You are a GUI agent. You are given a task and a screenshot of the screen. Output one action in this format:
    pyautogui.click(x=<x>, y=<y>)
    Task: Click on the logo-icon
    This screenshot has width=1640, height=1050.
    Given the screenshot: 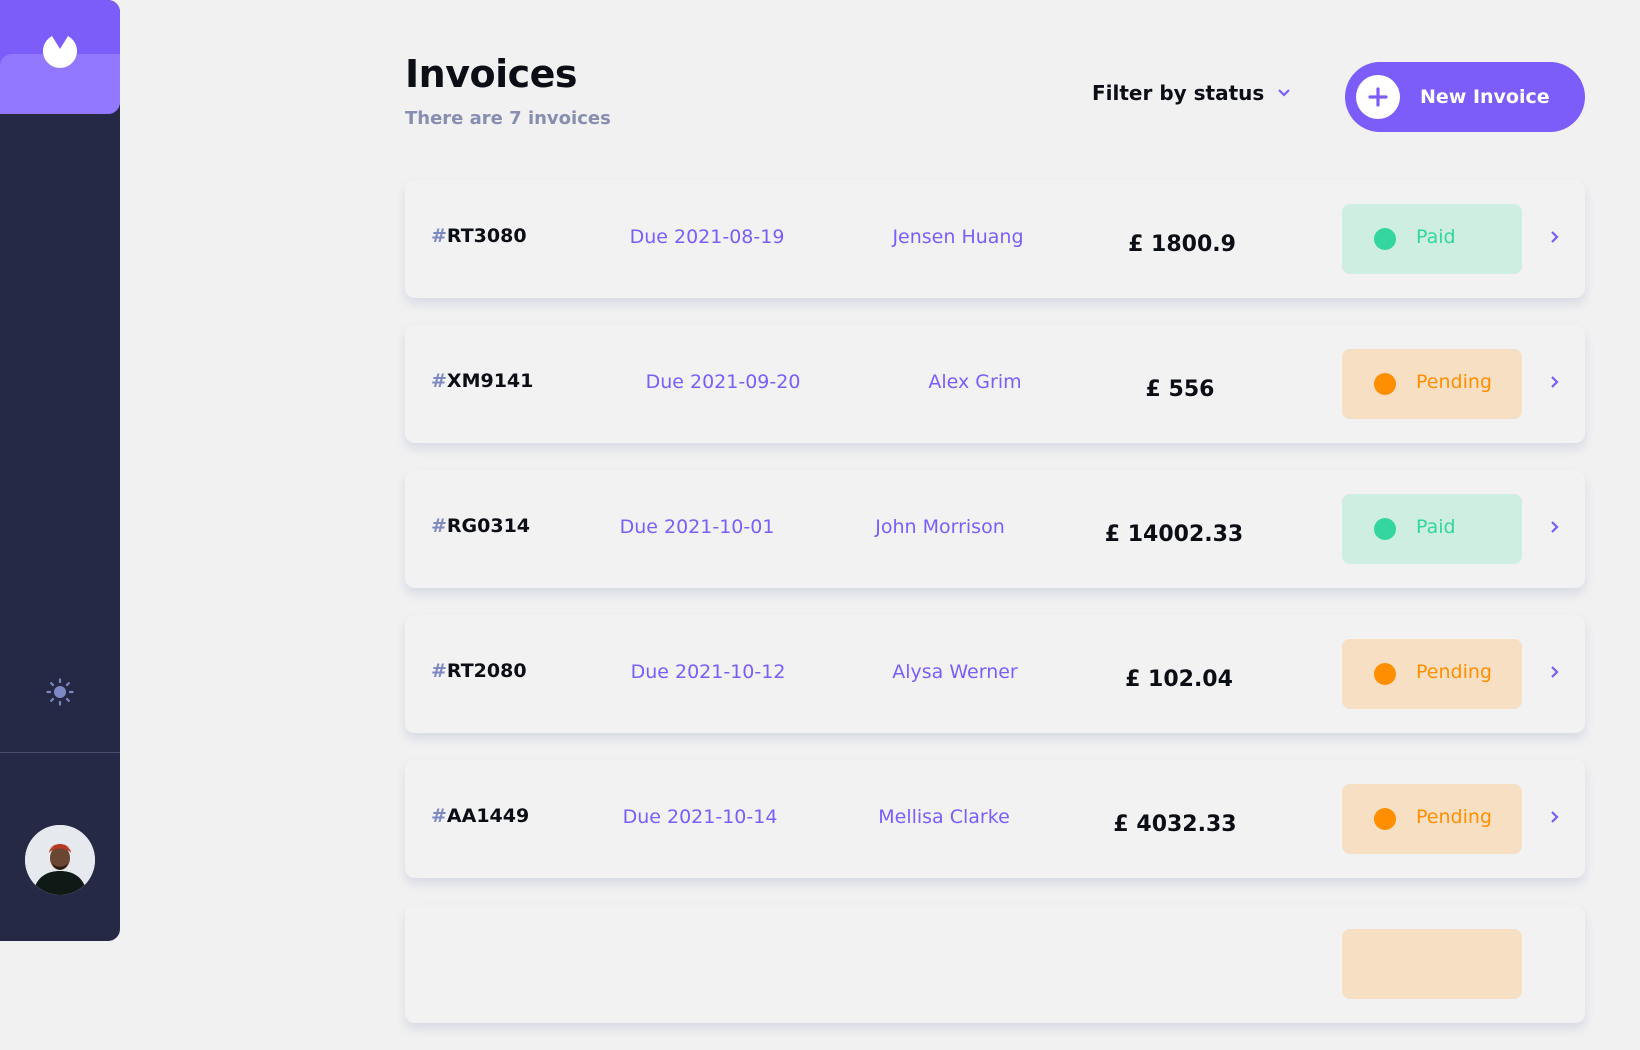 What is the action you would take?
    pyautogui.click(x=60, y=52)
    